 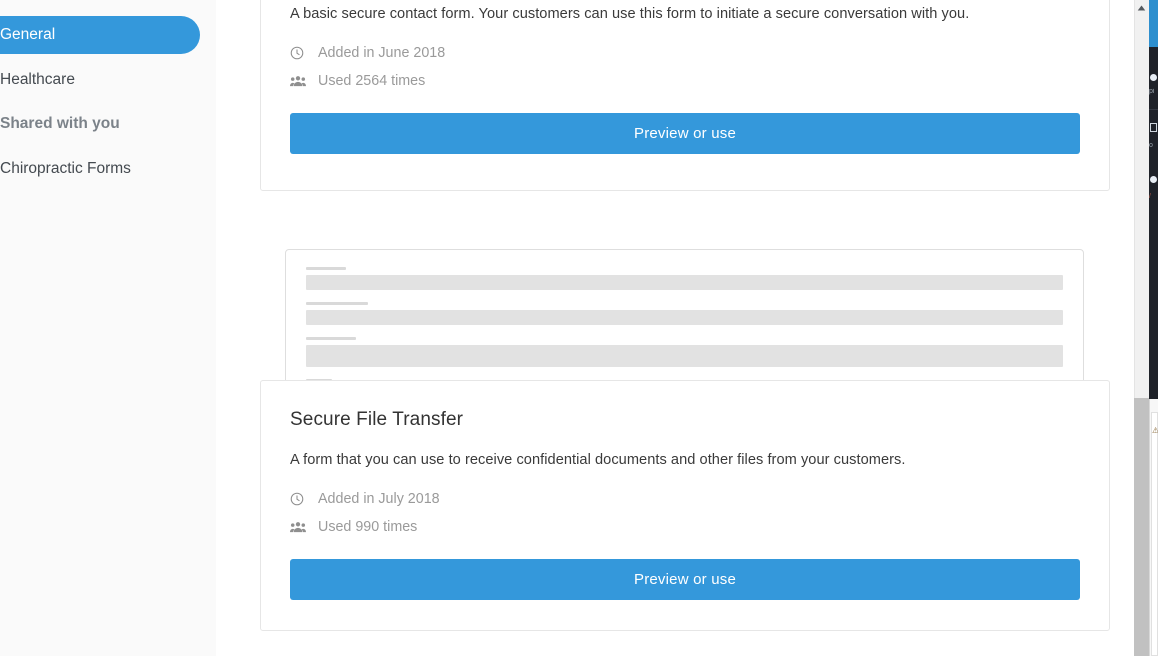 I want to click on form-preview-placeholder-card, so click(x=684, y=316).